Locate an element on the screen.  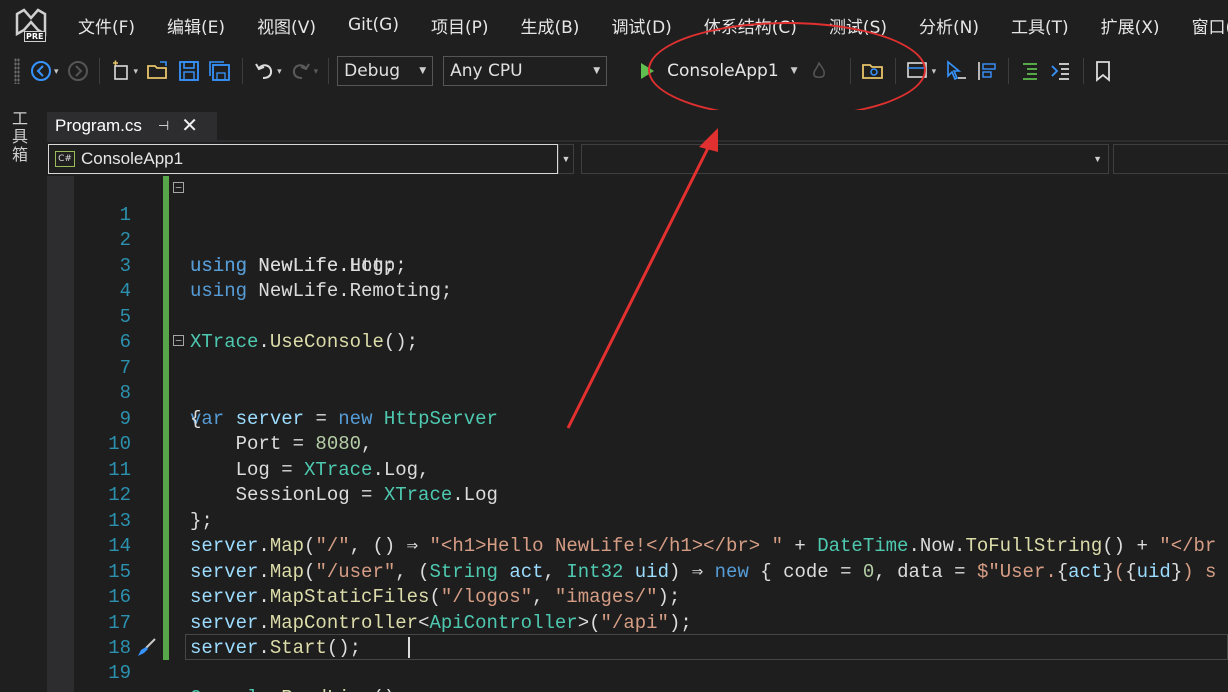
save-icon is located at coordinates (189, 71).